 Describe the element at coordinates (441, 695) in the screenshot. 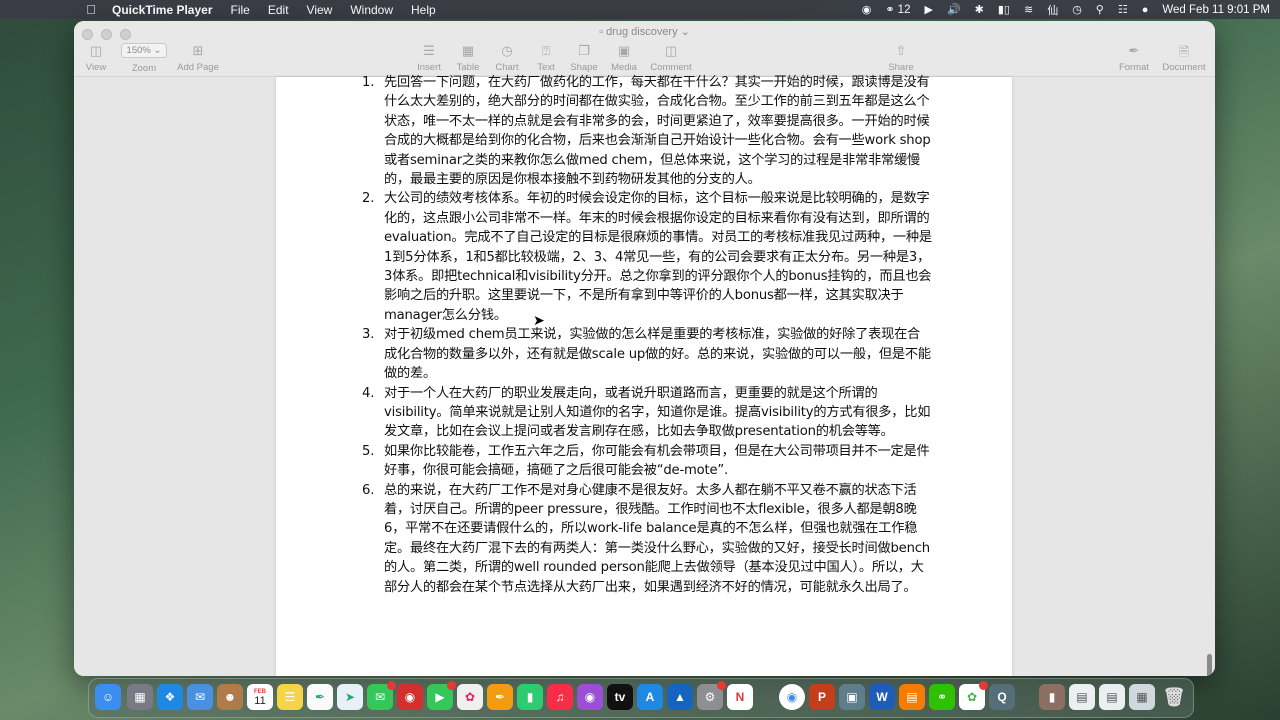

I see `facetime-icon: ▶` at that location.